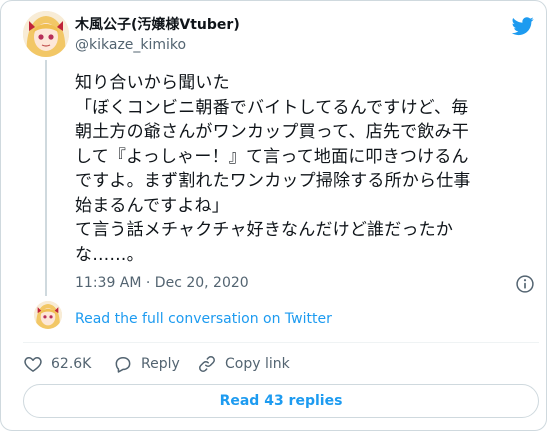  I want to click on read-replies-button: Read 43 replies, so click(281, 401).